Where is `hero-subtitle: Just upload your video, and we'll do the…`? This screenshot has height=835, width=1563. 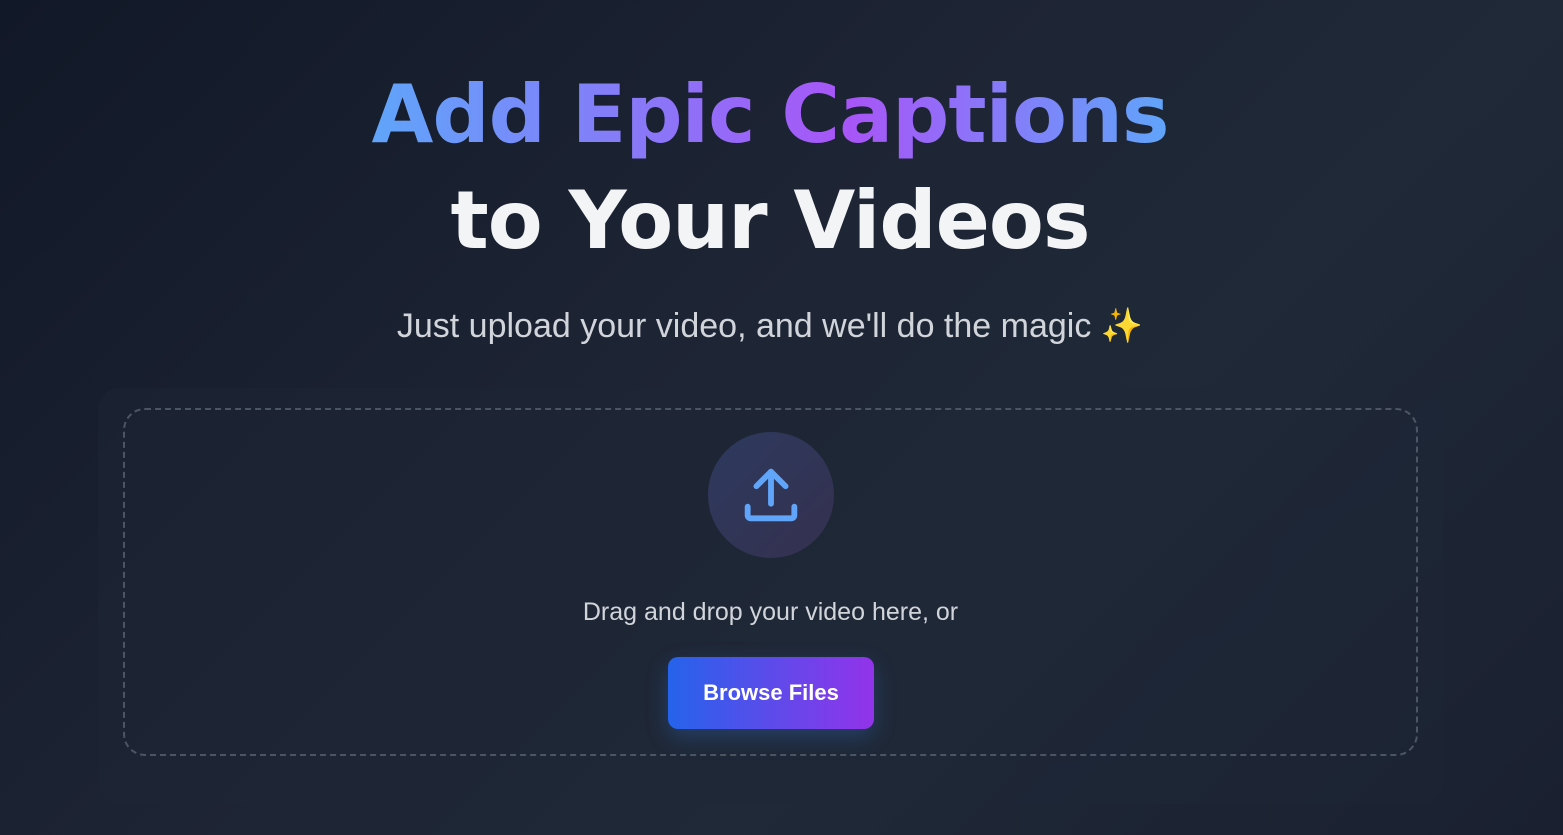
hero-subtitle: Just upload your video, and we'll do the… is located at coordinates (770, 326).